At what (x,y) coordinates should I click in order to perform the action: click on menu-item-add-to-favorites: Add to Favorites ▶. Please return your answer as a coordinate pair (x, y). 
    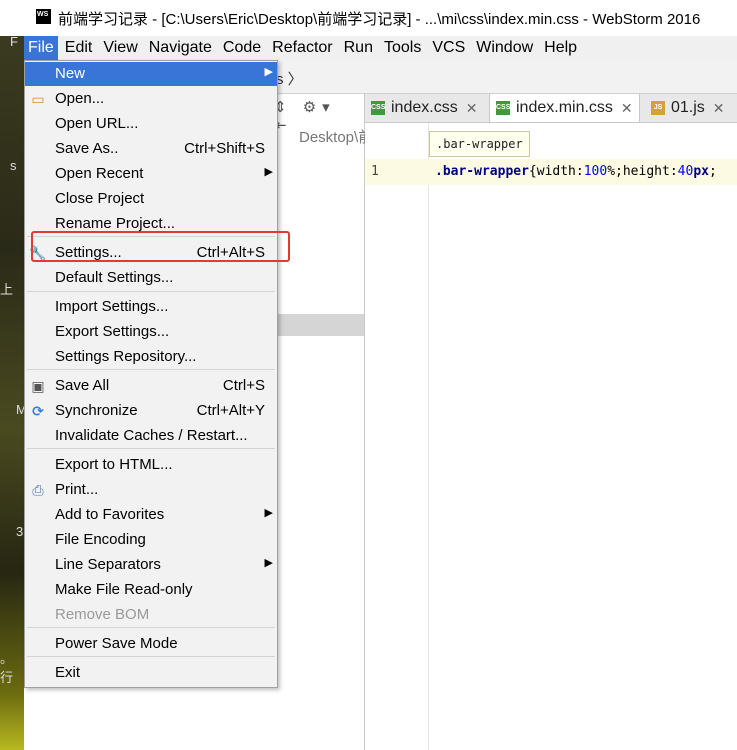
    Looking at the image, I should click on (151, 515).